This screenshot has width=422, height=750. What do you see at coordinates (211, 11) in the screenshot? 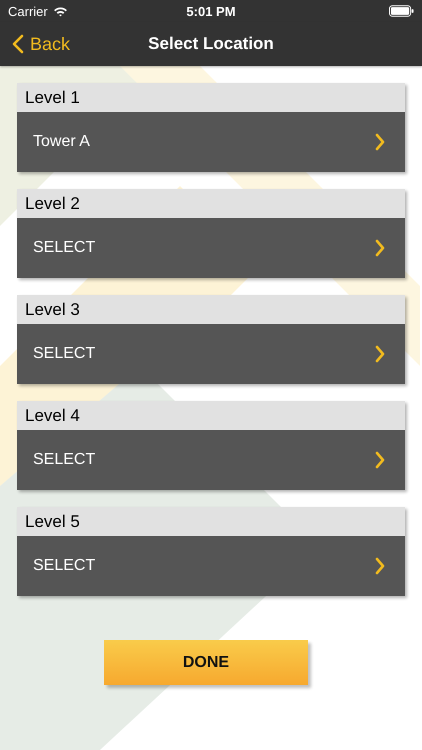
I see `status-time: 5:01 PM` at bounding box center [211, 11].